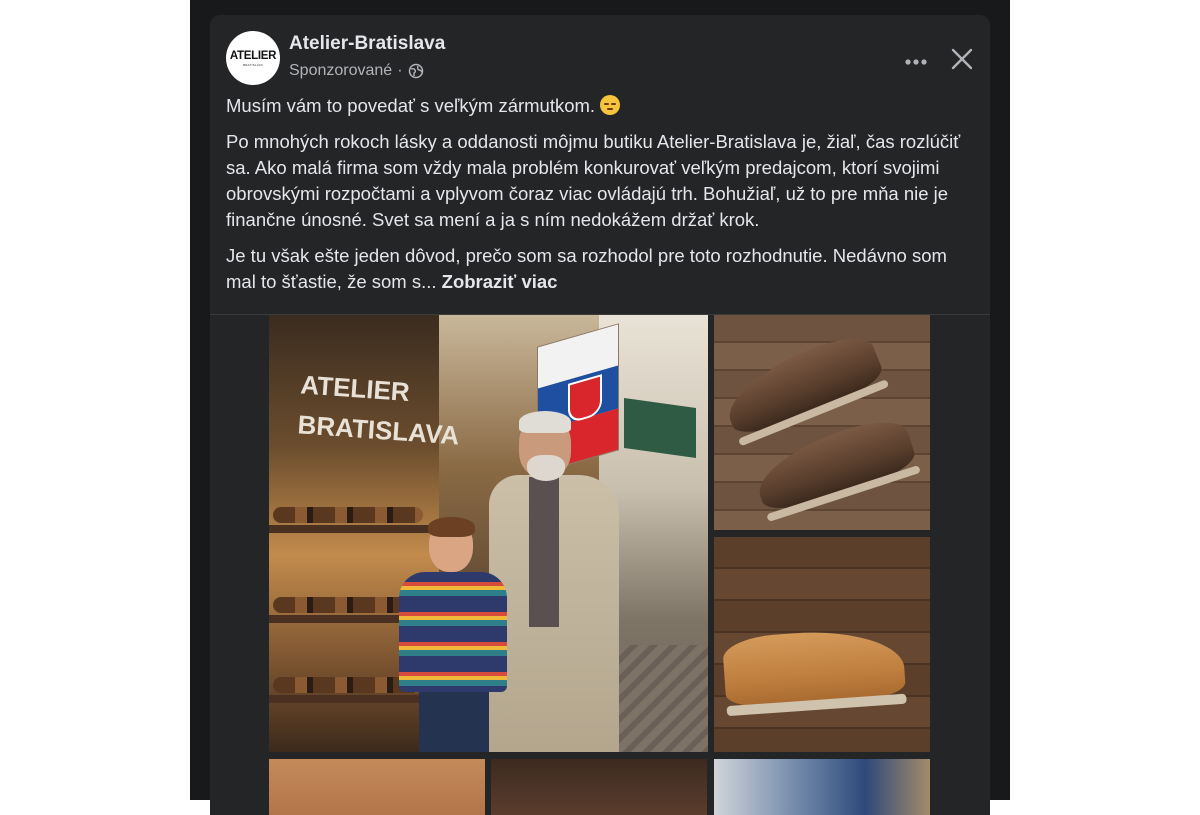 The image size is (1200, 815). Describe the element at coordinates (379, 409) in the screenshot. I see `shop-sign: ATELIER BRATISLAVA` at that location.